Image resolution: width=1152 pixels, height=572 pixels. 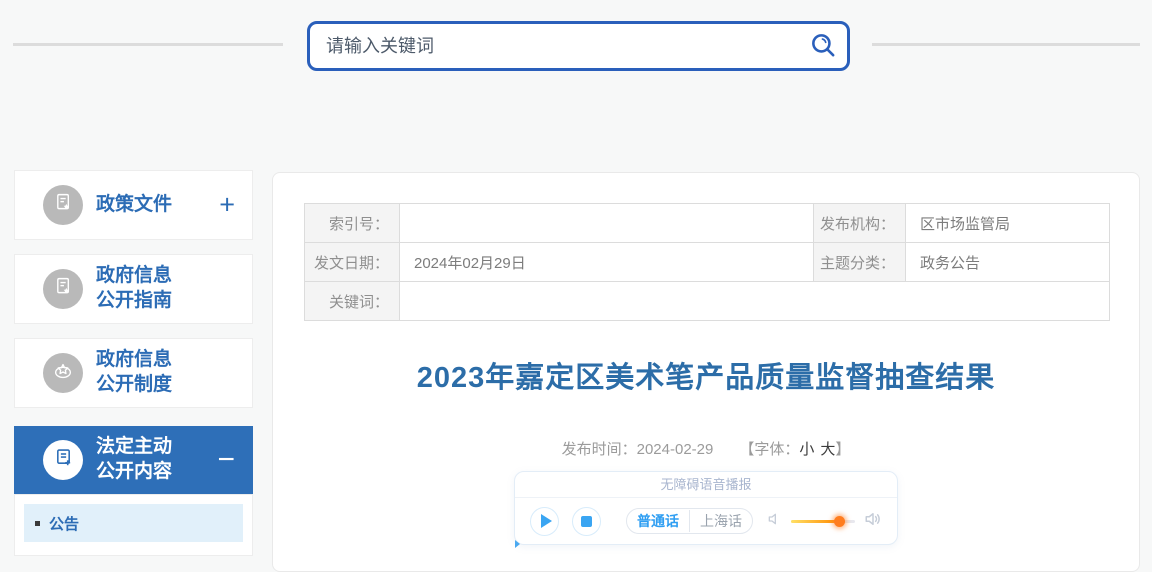 What do you see at coordinates (64, 524) in the screenshot?
I see `submenu-label: 公告` at bounding box center [64, 524].